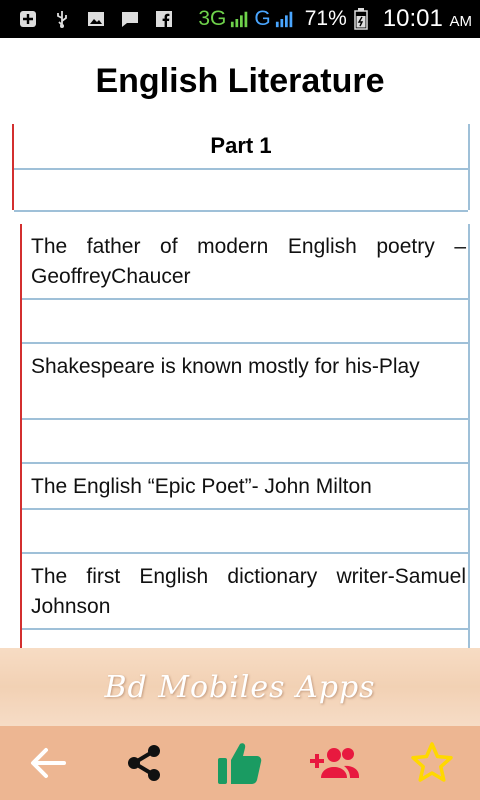 Image resolution: width=480 pixels, height=800 pixels. I want to click on ad-banner: Bd Mobiles Apps, so click(240, 687).